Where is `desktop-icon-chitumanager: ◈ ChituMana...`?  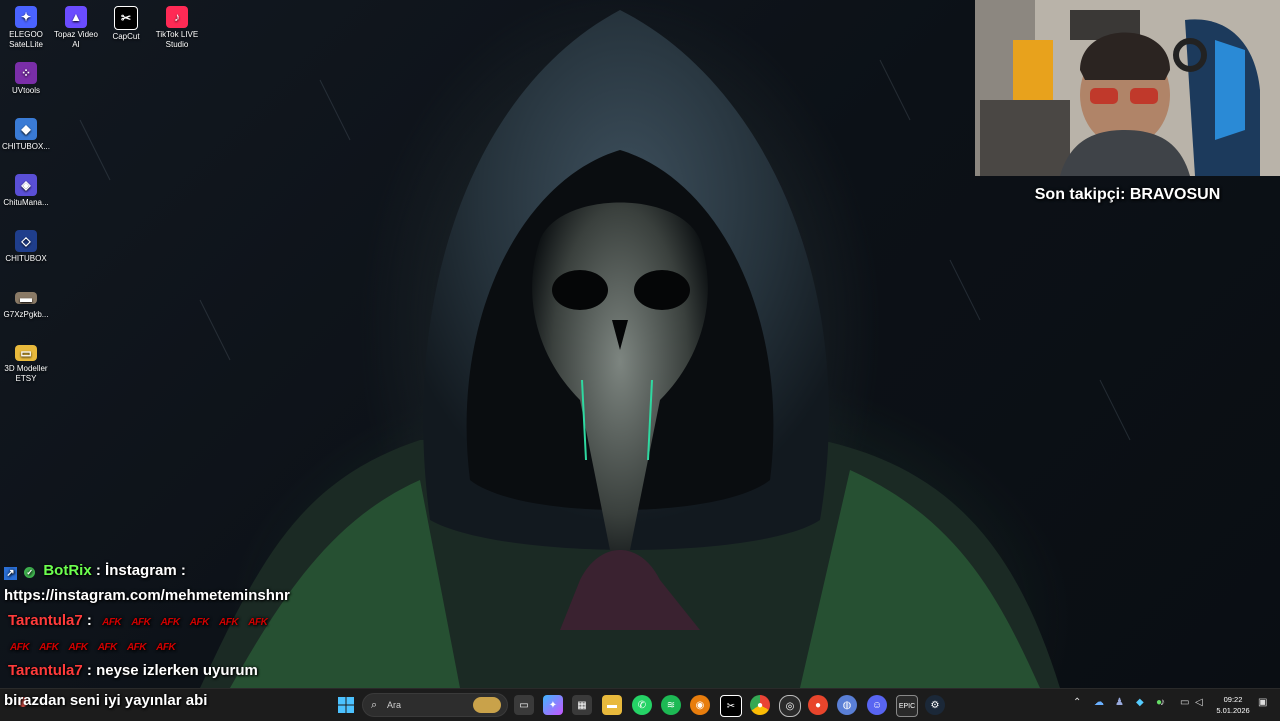 desktop-icon-chitumanager: ◈ ChituMana... is located at coordinates (26, 191).